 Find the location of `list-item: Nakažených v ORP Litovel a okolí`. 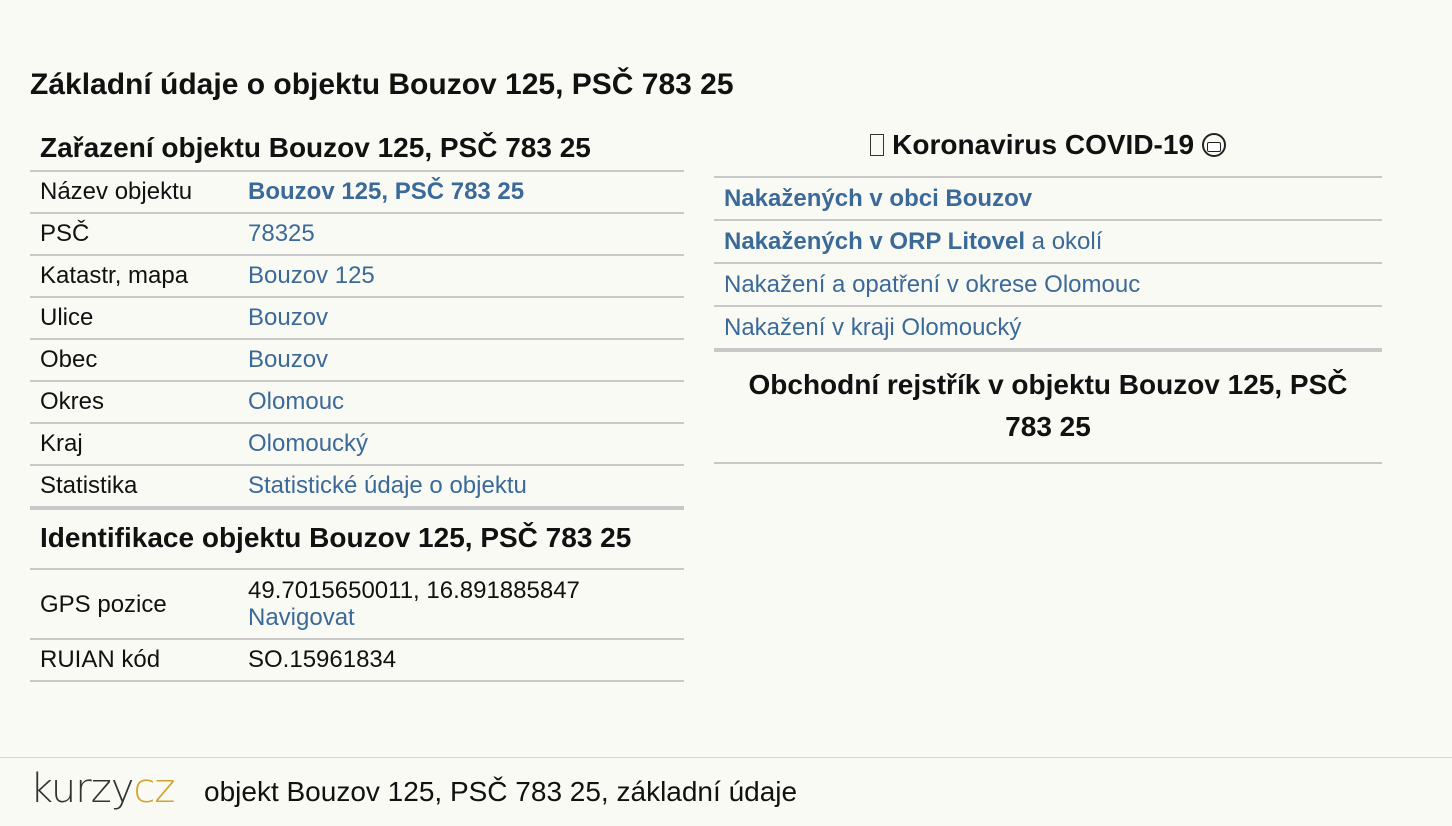

list-item: Nakažených v ORP Litovel a okolí is located at coordinates (1048, 240).